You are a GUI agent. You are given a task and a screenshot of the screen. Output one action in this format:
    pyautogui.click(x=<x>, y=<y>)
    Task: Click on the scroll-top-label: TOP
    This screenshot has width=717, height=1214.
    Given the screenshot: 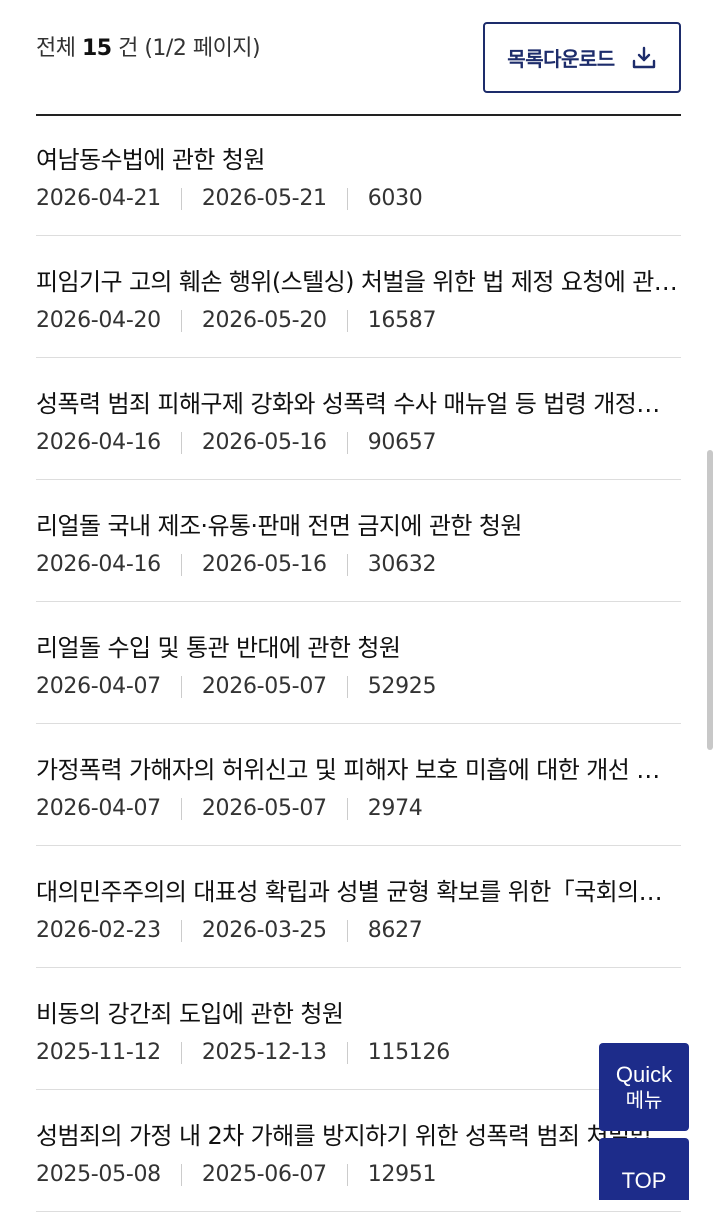 What is the action you would take?
    pyautogui.click(x=644, y=1180)
    